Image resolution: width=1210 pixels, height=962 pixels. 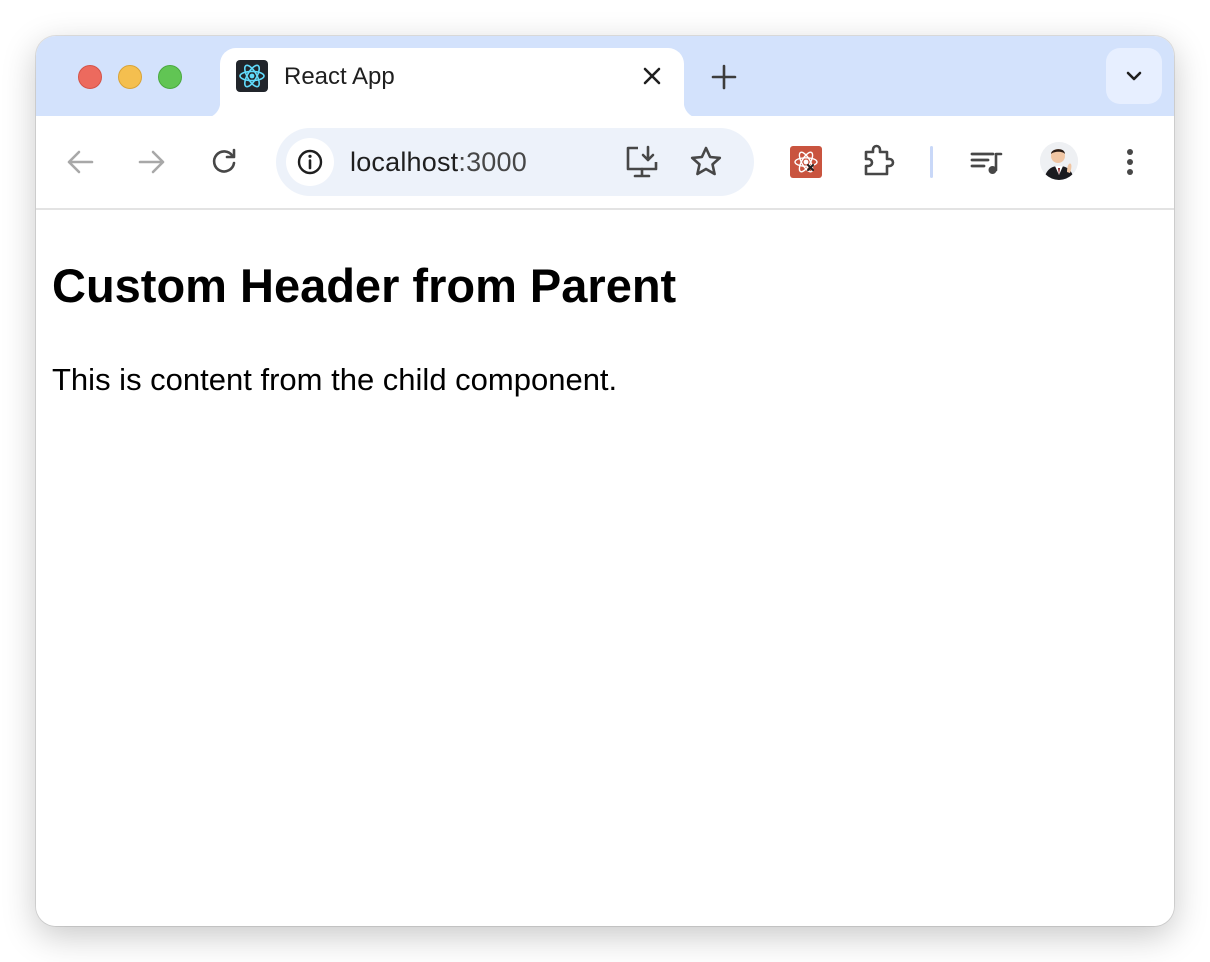 What do you see at coordinates (170, 77) in the screenshot?
I see `zoom-window-button` at bounding box center [170, 77].